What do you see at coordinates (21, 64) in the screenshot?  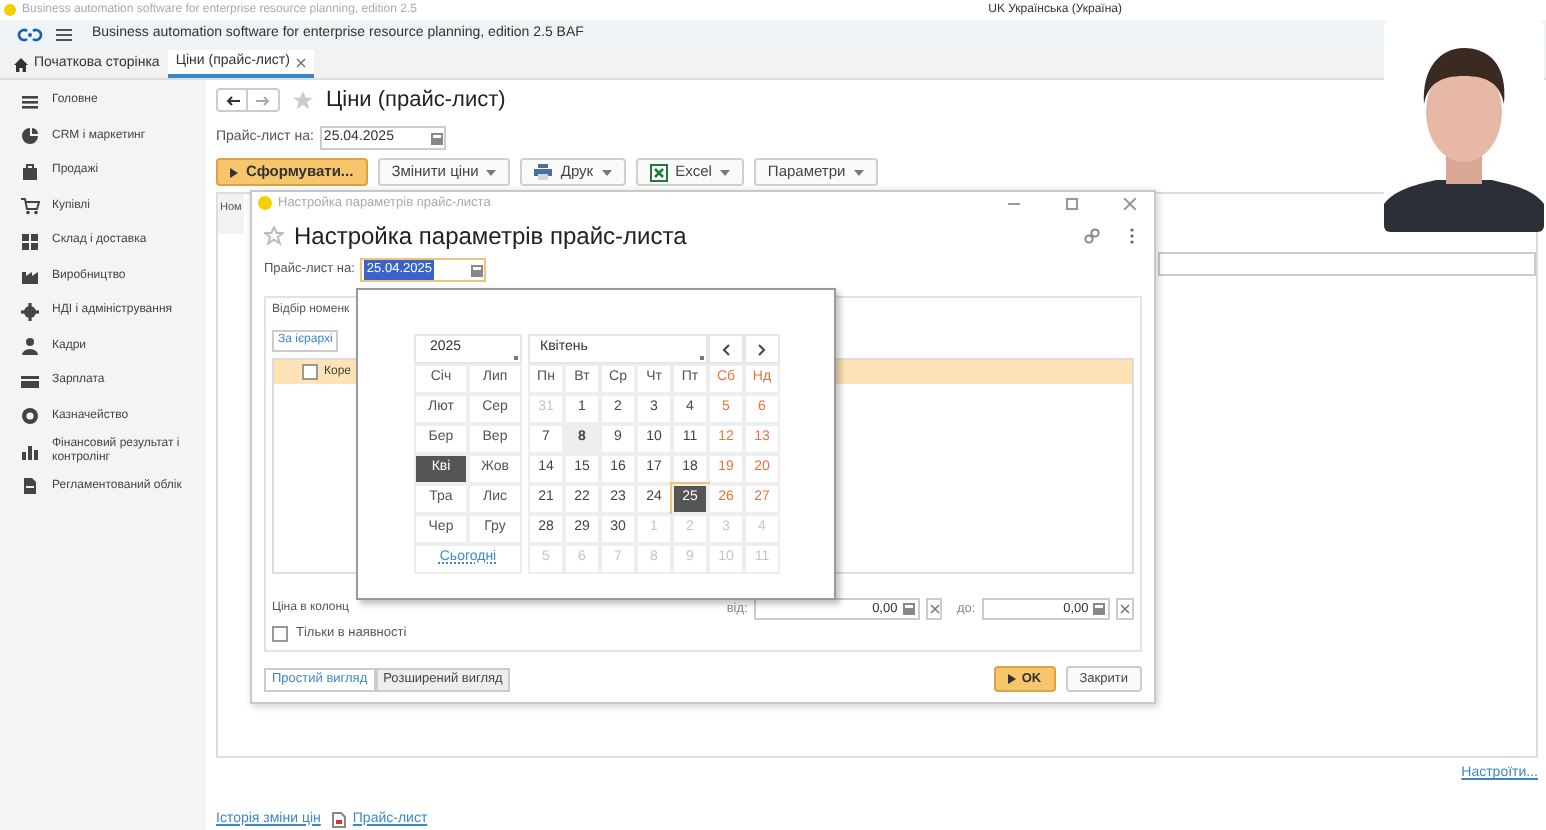 I see `home-icon` at bounding box center [21, 64].